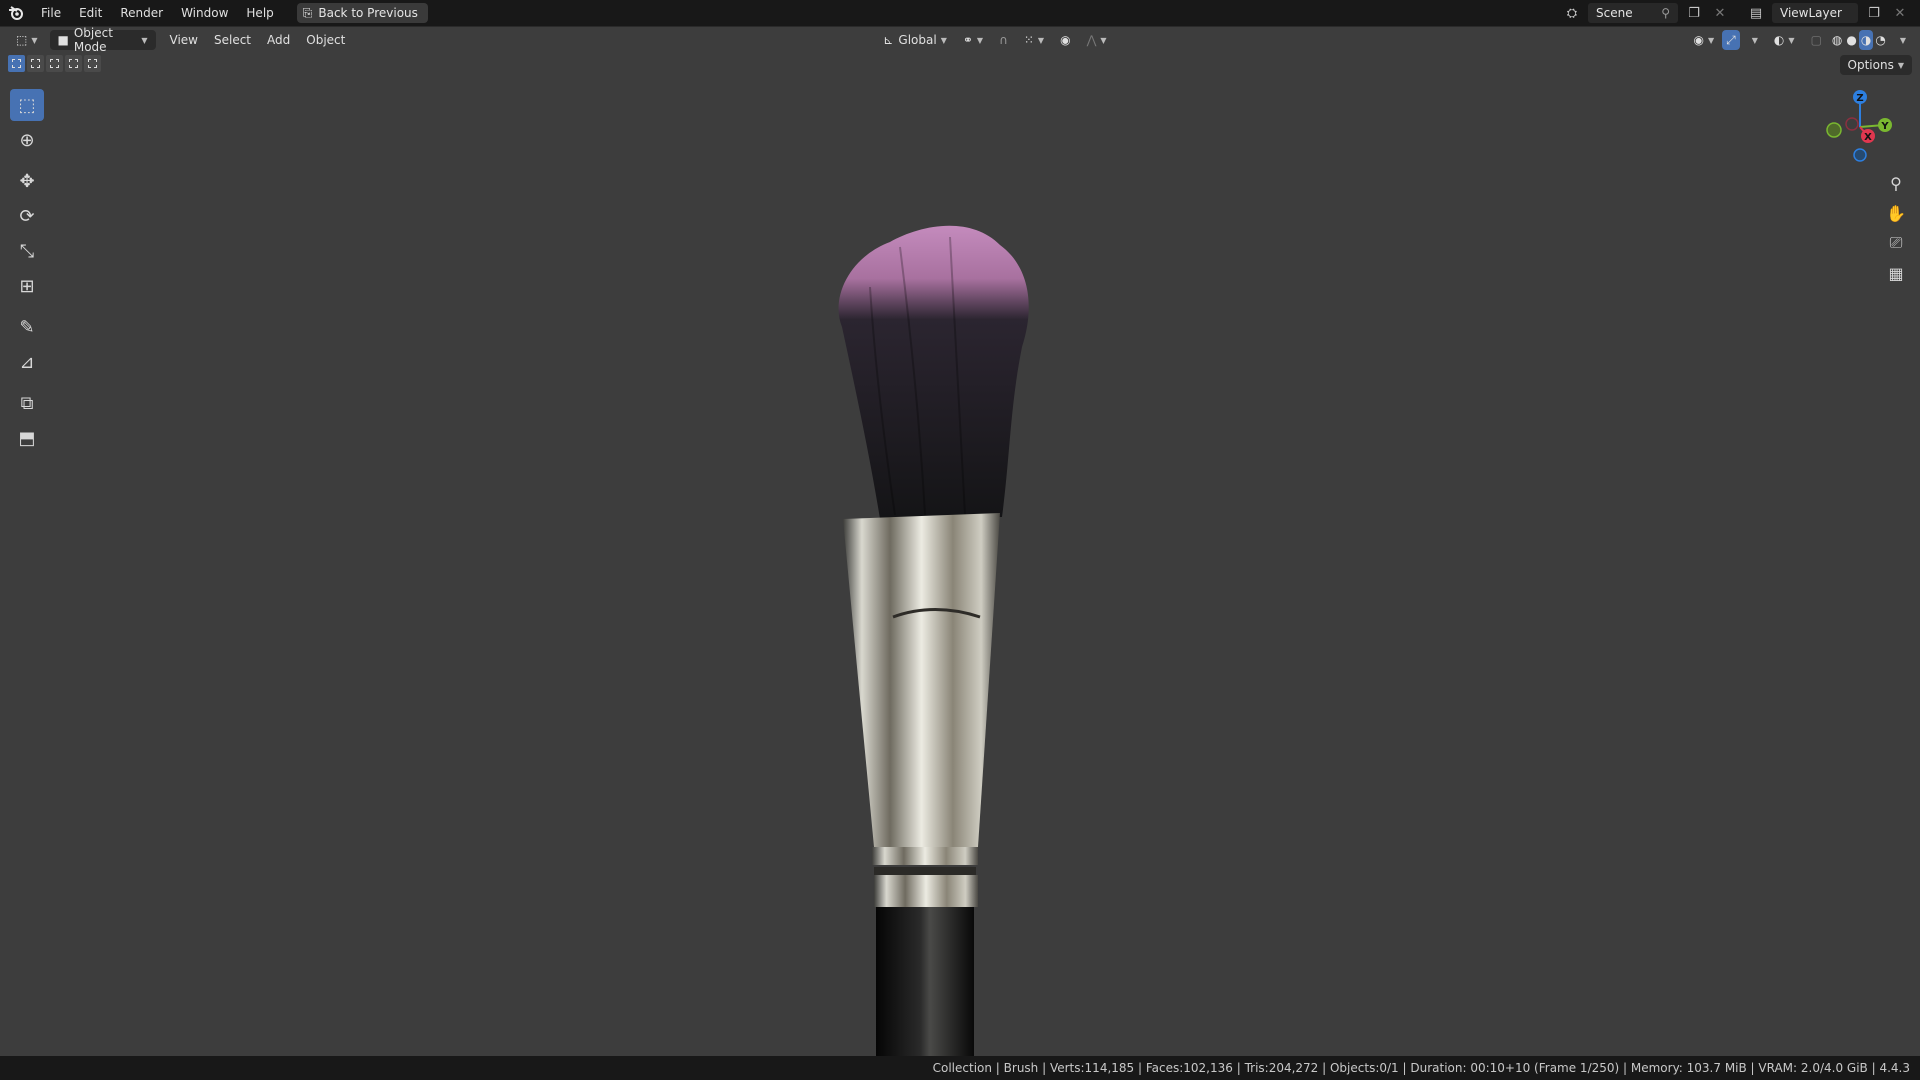 The width and height of the screenshot is (1920, 1080). I want to click on delete-scene-icon: ✕, so click(1720, 13).